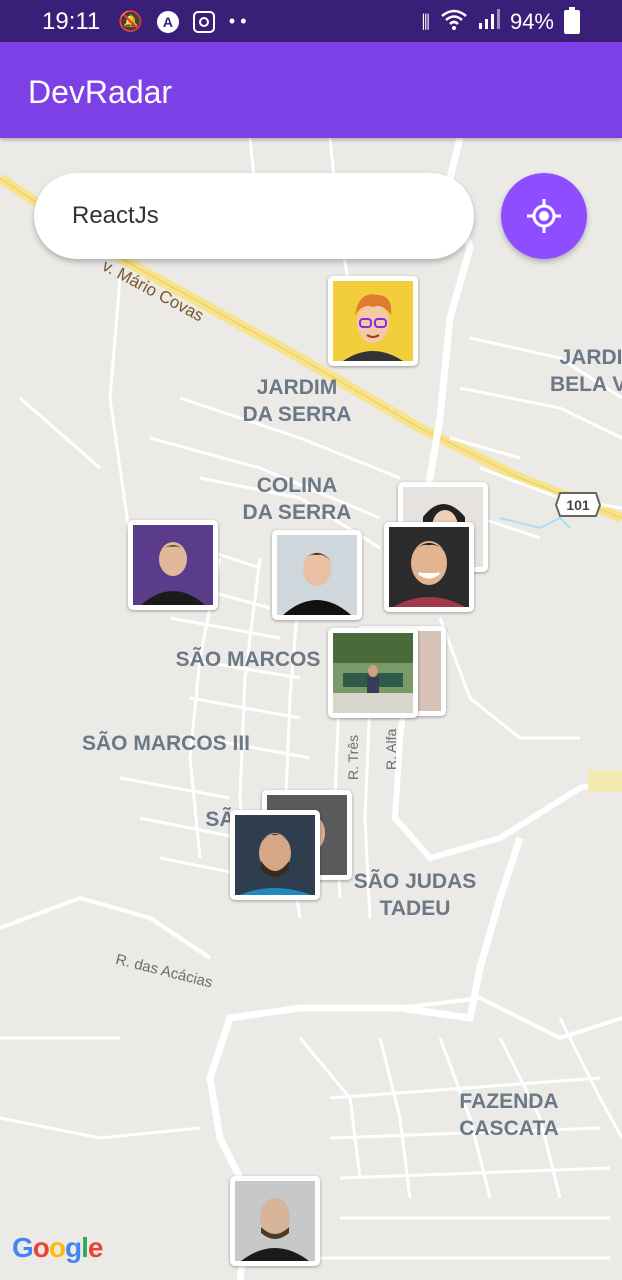 Image resolution: width=622 pixels, height=1280 pixels. What do you see at coordinates (237, 21) in the screenshot?
I see `more-icon: • •` at bounding box center [237, 21].